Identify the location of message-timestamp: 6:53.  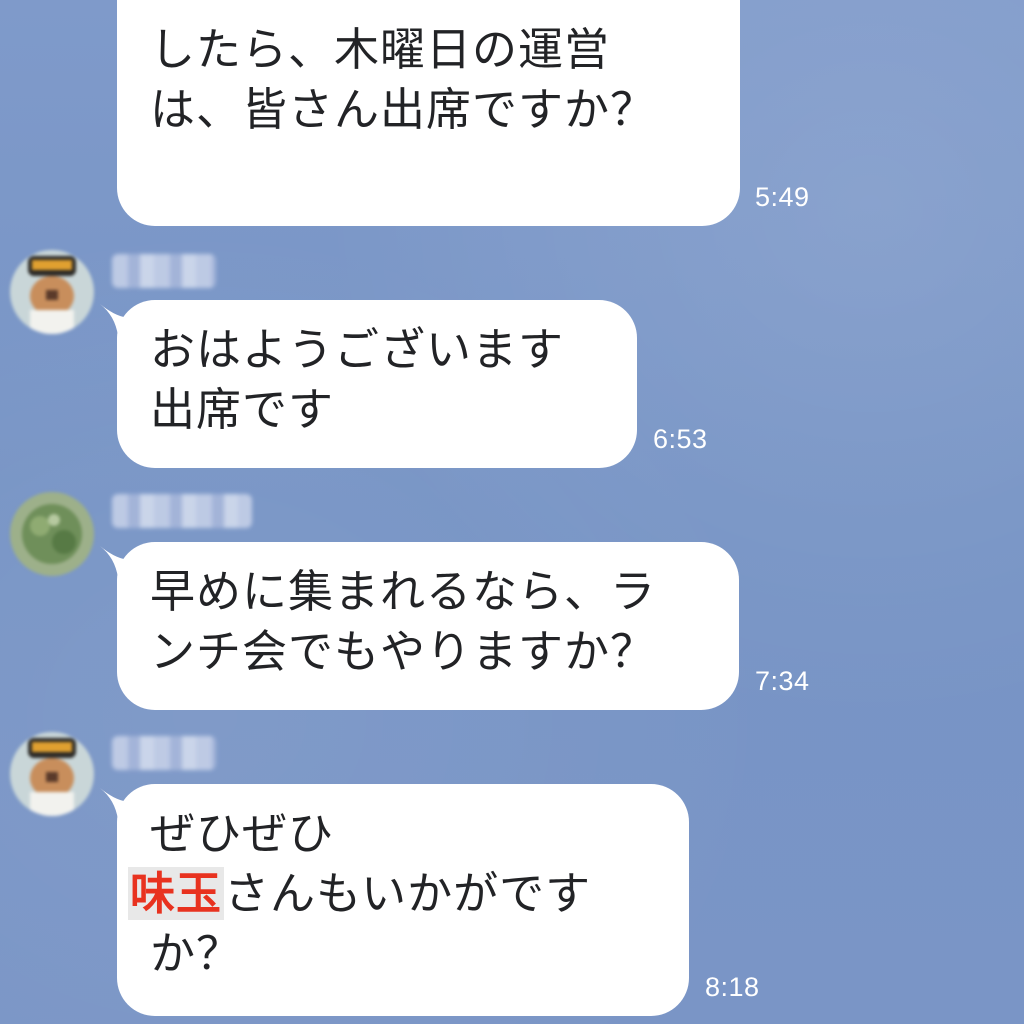
(680, 439).